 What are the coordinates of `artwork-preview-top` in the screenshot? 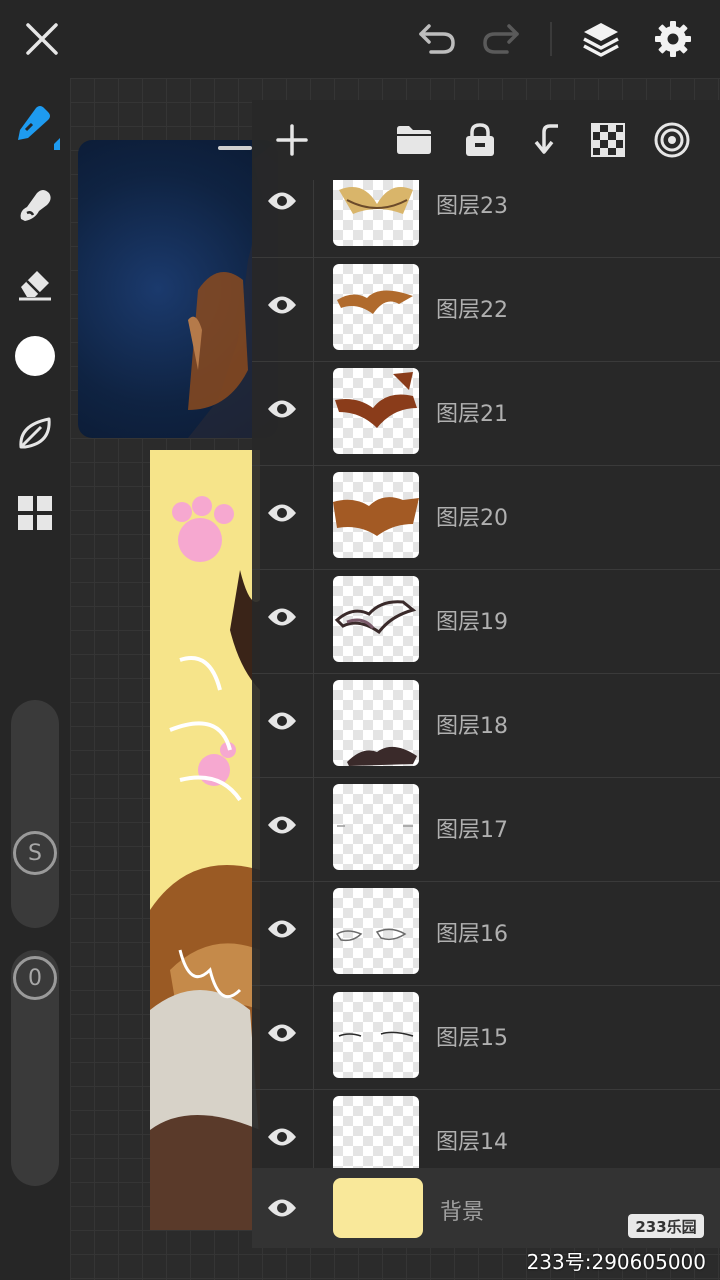 It's located at (178, 289).